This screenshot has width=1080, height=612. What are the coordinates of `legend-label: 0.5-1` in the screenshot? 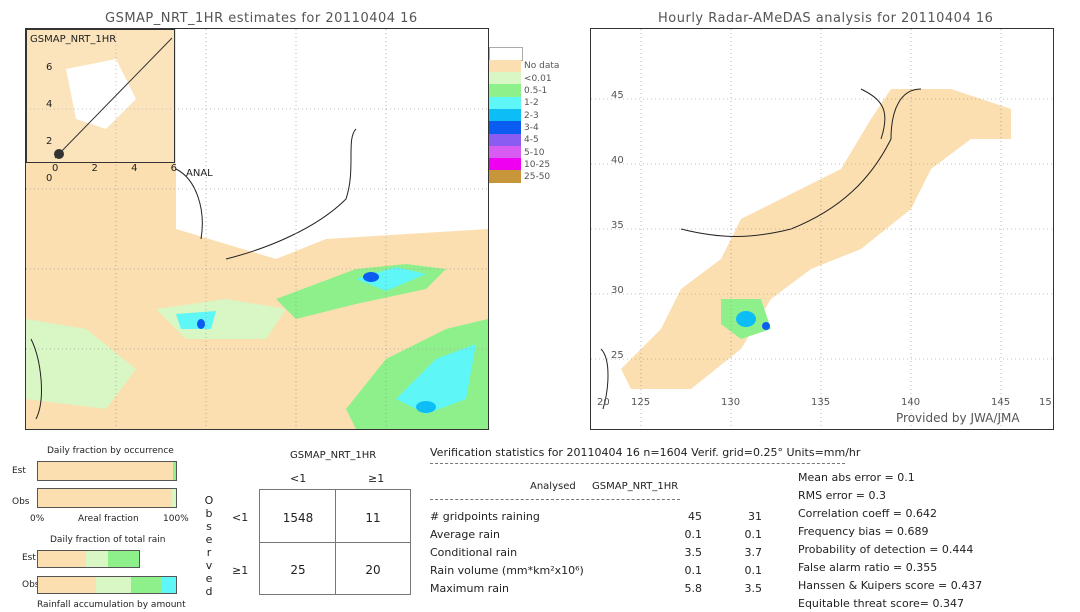 It's located at (536, 91).